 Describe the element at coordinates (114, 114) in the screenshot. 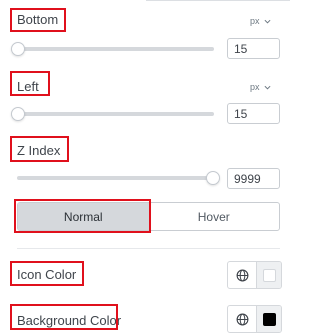

I see `left-slider-track` at that location.